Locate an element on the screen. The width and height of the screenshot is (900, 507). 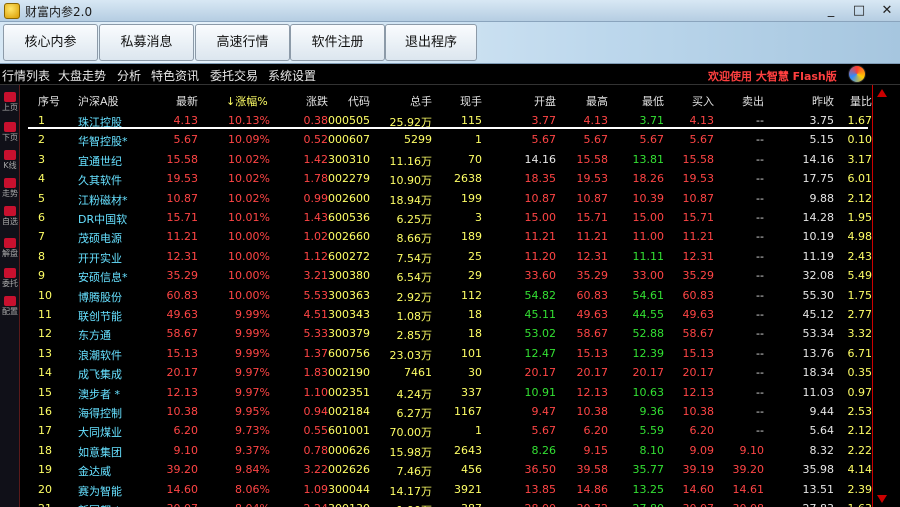
col-change: 1.42 is located at coordinates (316, 159).